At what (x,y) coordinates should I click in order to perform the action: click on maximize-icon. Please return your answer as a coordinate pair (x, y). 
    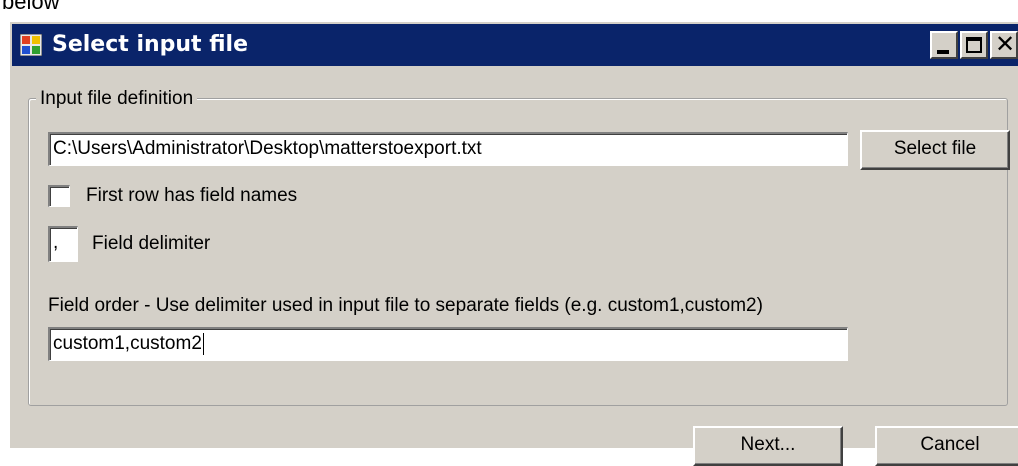
    Looking at the image, I should click on (974, 45).